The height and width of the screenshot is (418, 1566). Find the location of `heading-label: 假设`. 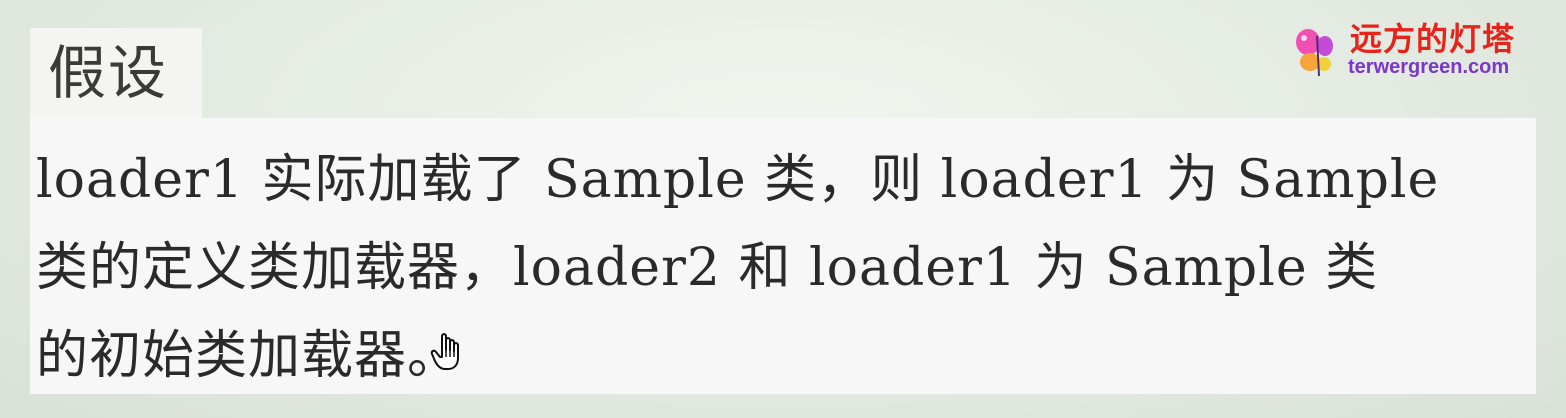

heading-label: 假设 is located at coordinates (108, 73).